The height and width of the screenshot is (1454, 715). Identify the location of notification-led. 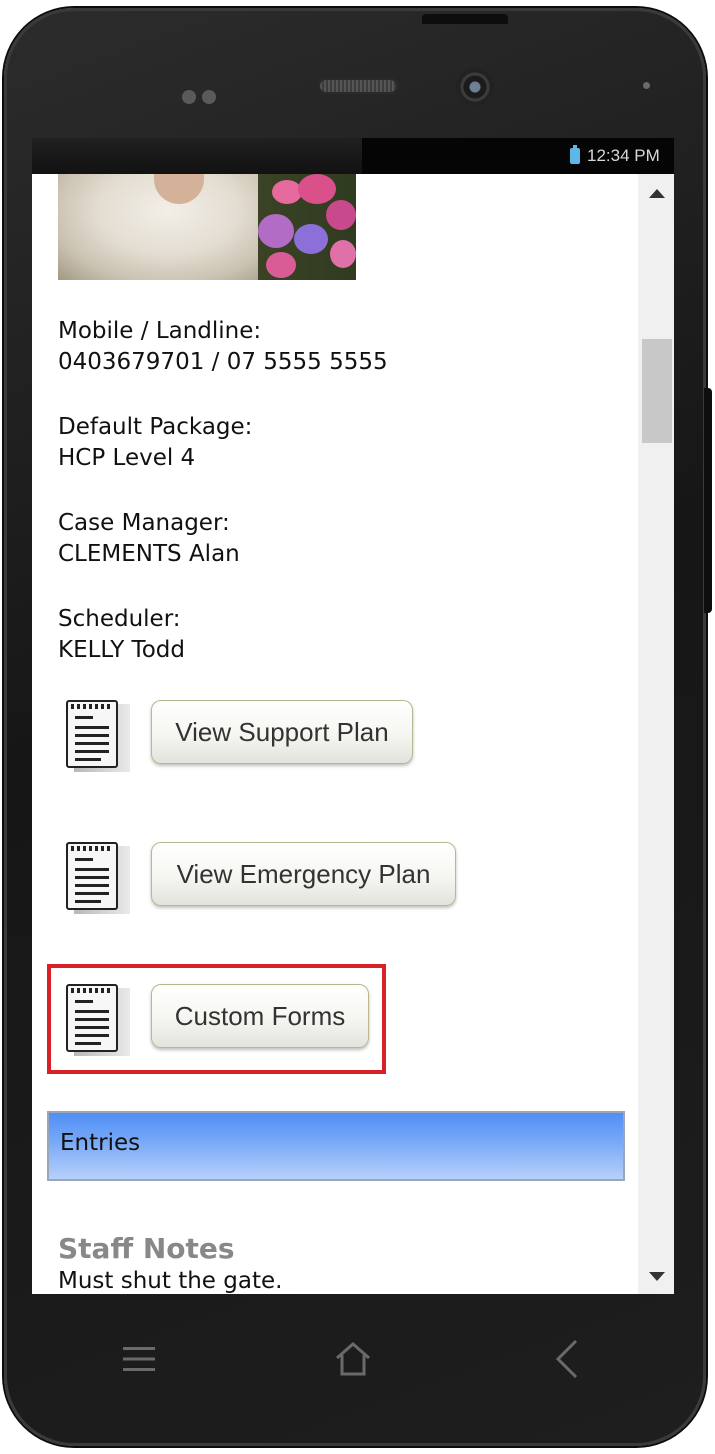
(646, 85).